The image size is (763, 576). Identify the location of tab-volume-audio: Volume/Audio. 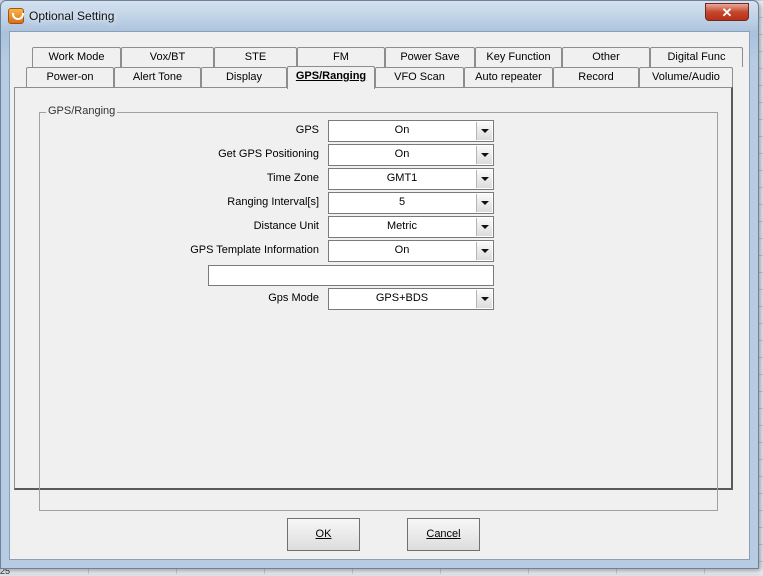
(686, 77).